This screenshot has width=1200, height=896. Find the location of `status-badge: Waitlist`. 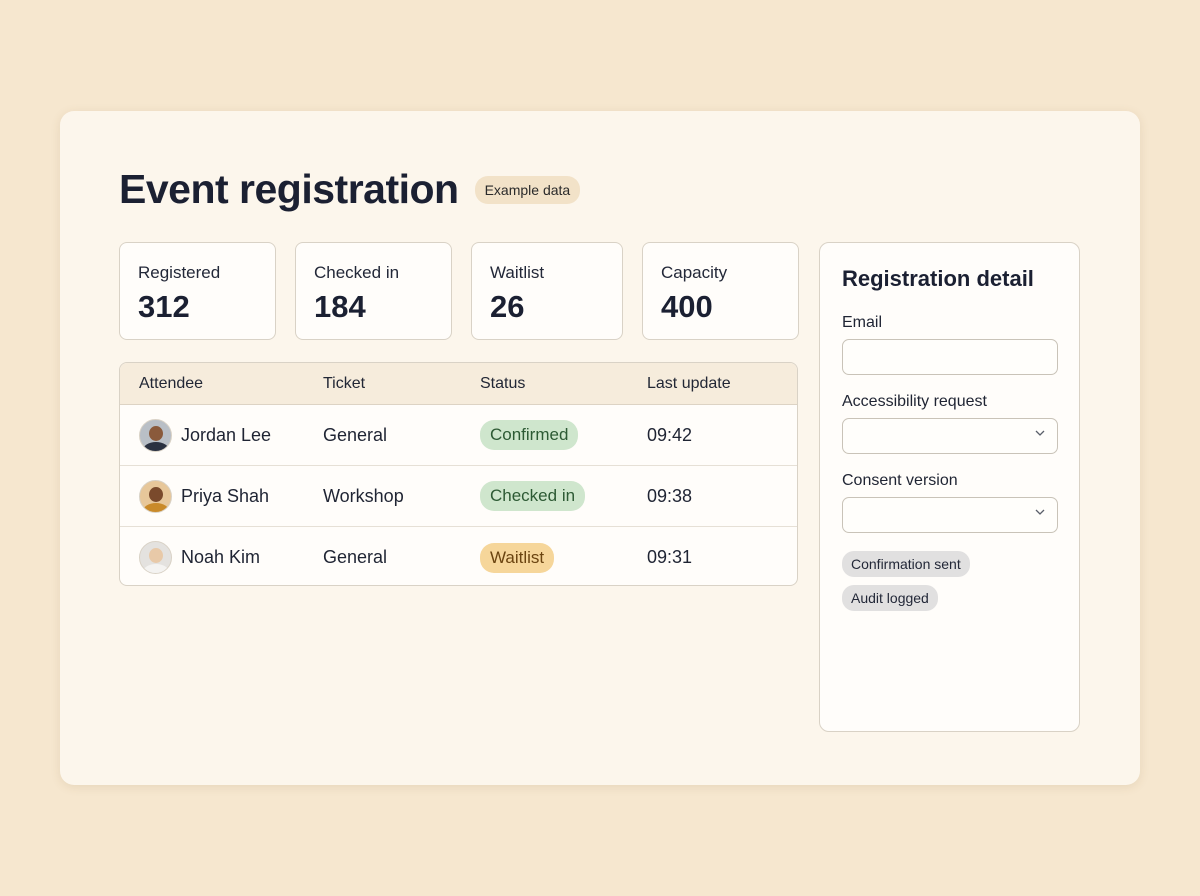

status-badge: Waitlist is located at coordinates (517, 557).